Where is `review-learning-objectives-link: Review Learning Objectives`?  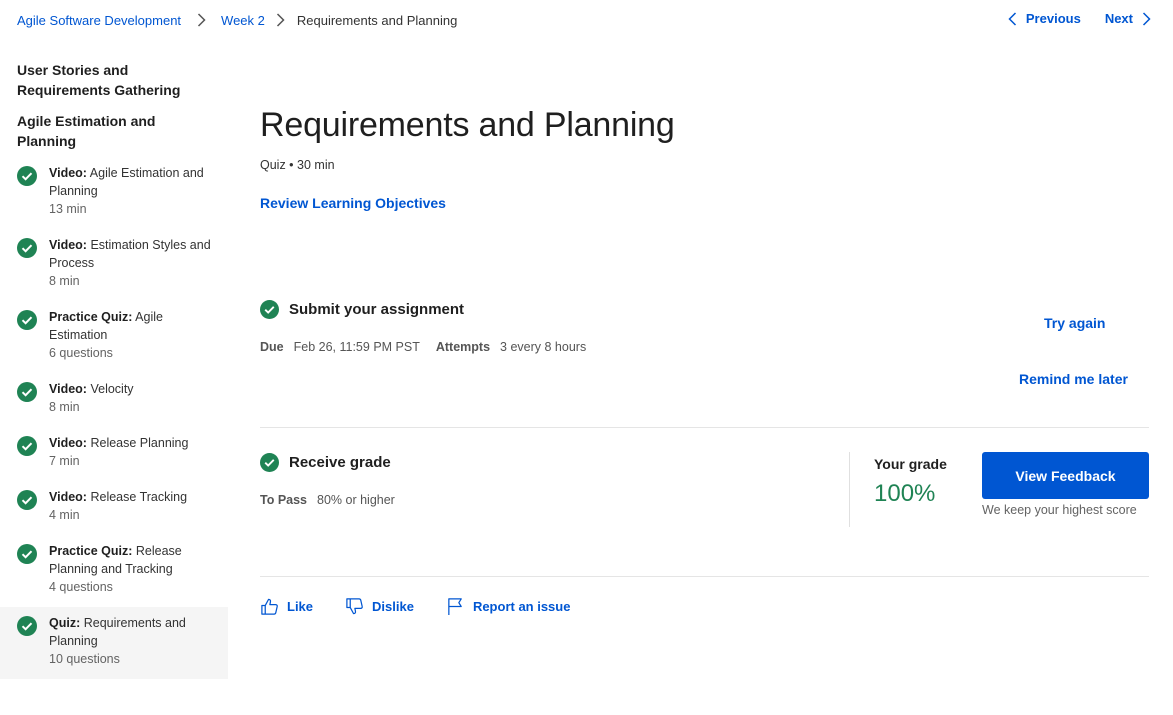
review-learning-objectives-link: Review Learning Objectives is located at coordinates (353, 203).